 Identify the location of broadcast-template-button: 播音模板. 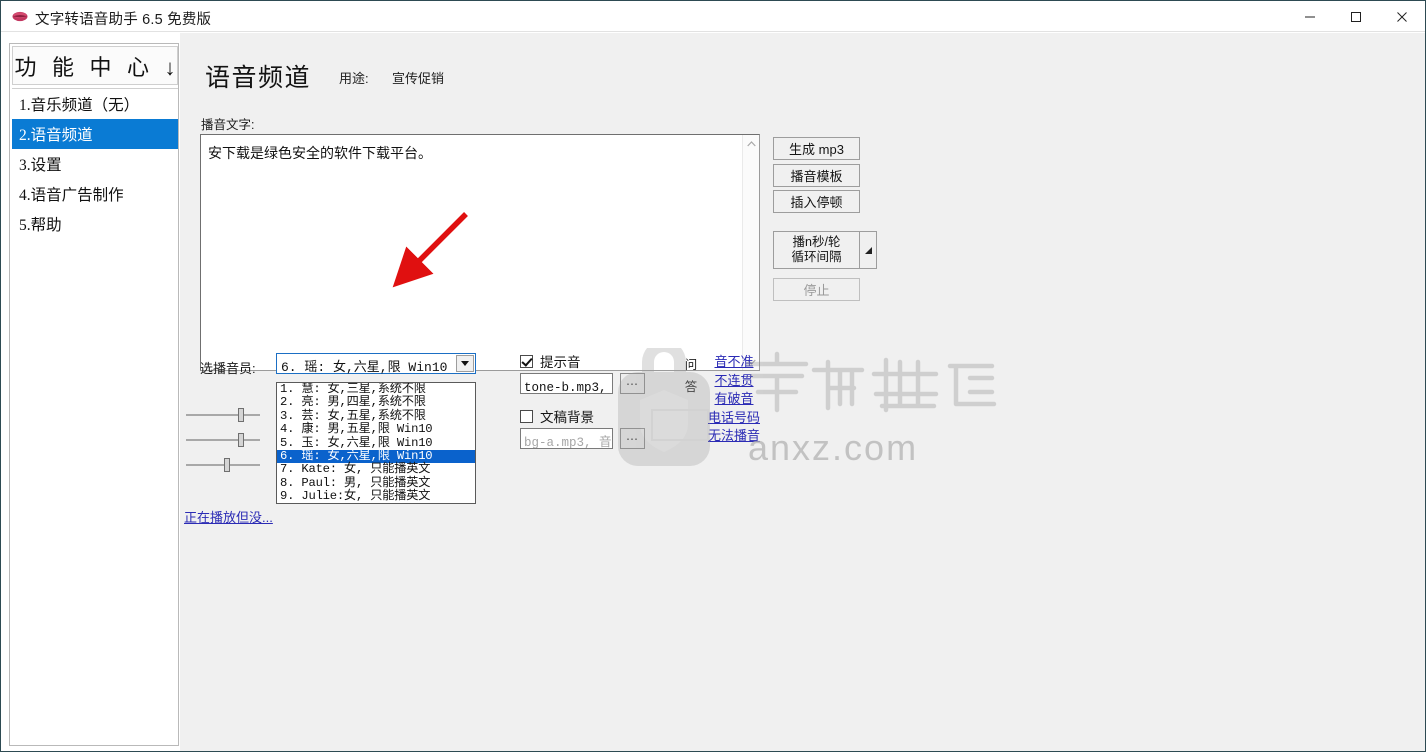
(816, 175).